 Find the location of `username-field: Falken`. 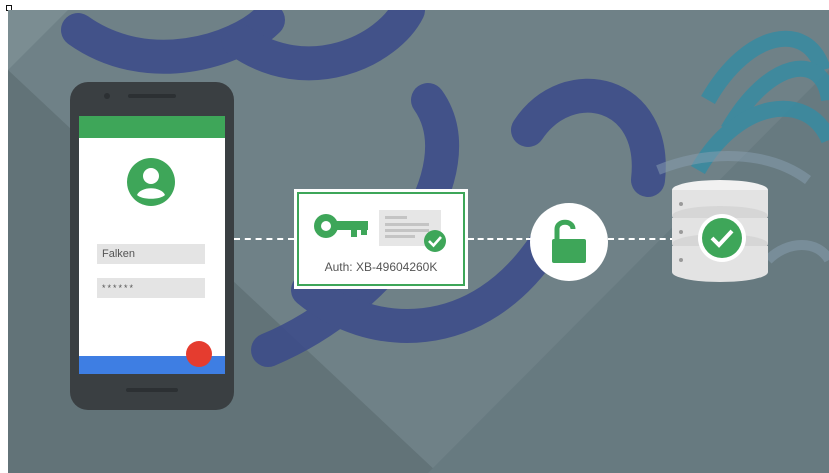

username-field: Falken is located at coordinates (151, 254).